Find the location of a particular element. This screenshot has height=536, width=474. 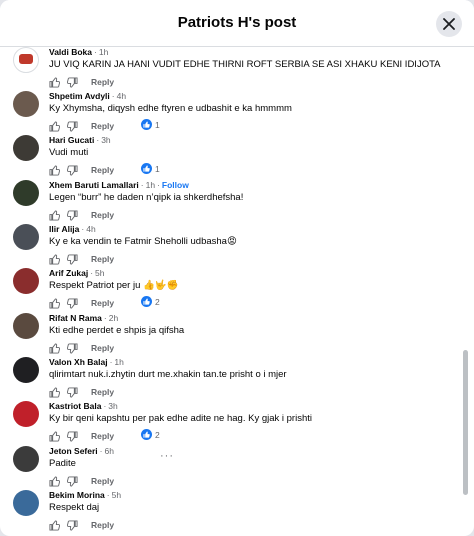

comment-author: Hari Gucati is located at coordinates (71, 140).